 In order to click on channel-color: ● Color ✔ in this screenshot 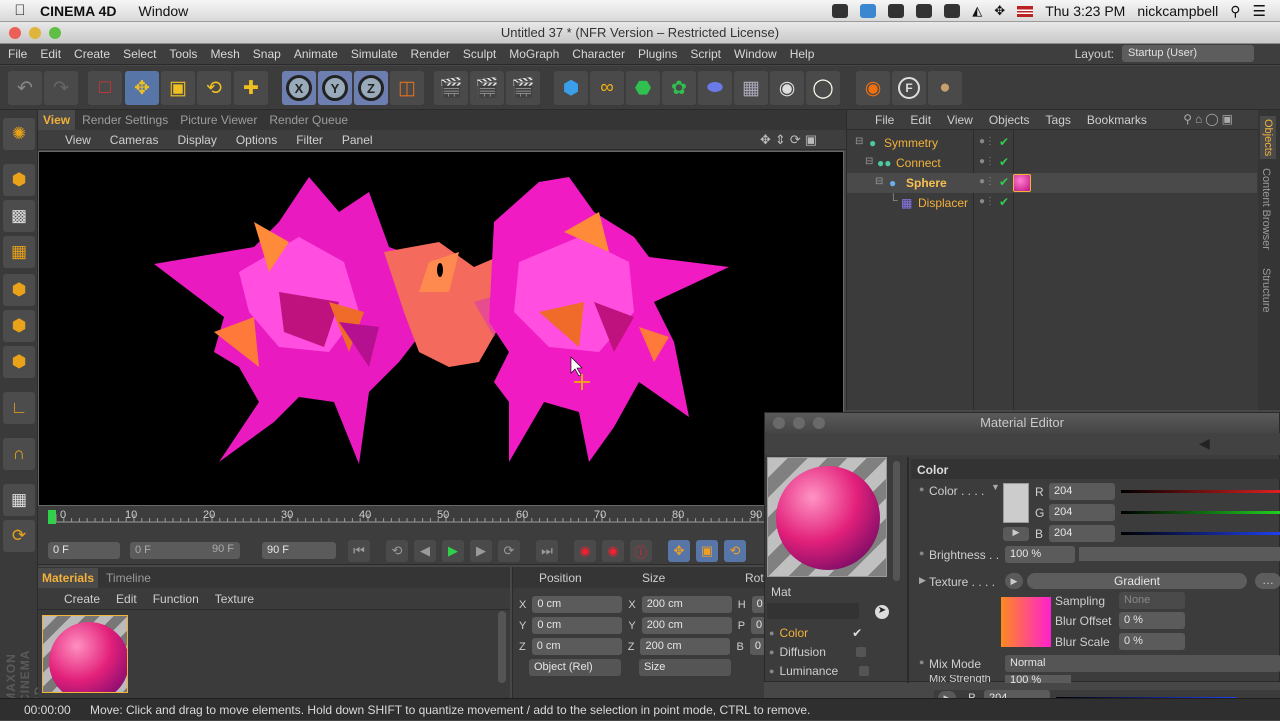, I will do `click(815, 633)`.